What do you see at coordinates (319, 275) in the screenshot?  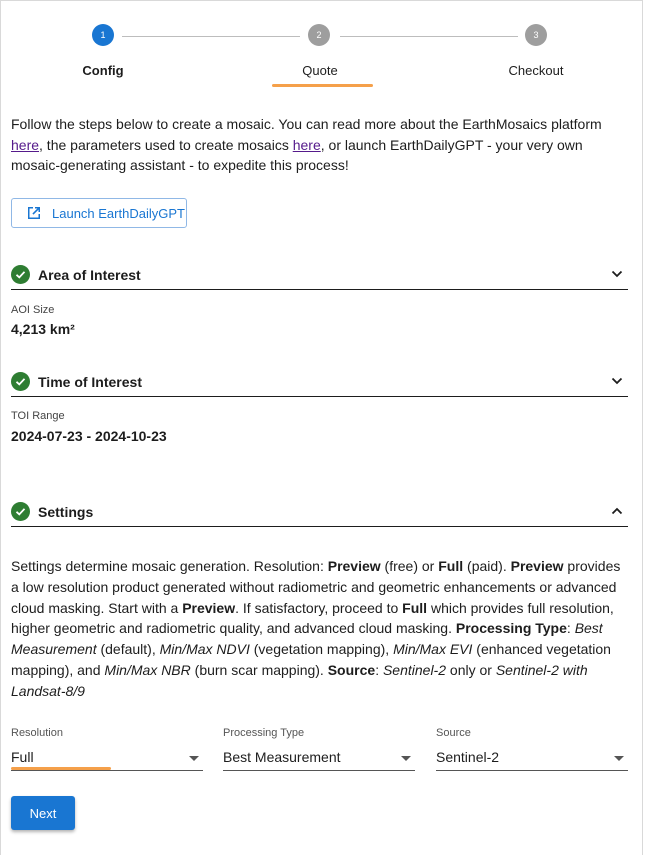 I see `aoi-section-header: Area of Interest` at bounding box center [319, 275].